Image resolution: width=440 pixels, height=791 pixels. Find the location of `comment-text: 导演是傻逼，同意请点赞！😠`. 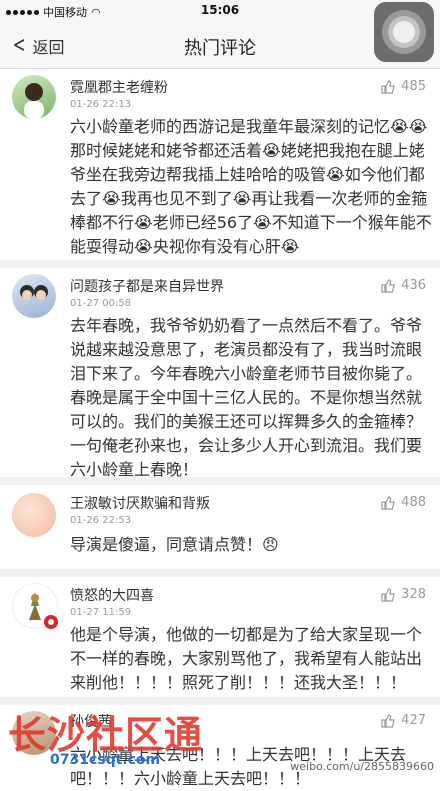

comment-text: 导演是傻逼，同意请点赞！😠 is located at coordinates (174, 544).